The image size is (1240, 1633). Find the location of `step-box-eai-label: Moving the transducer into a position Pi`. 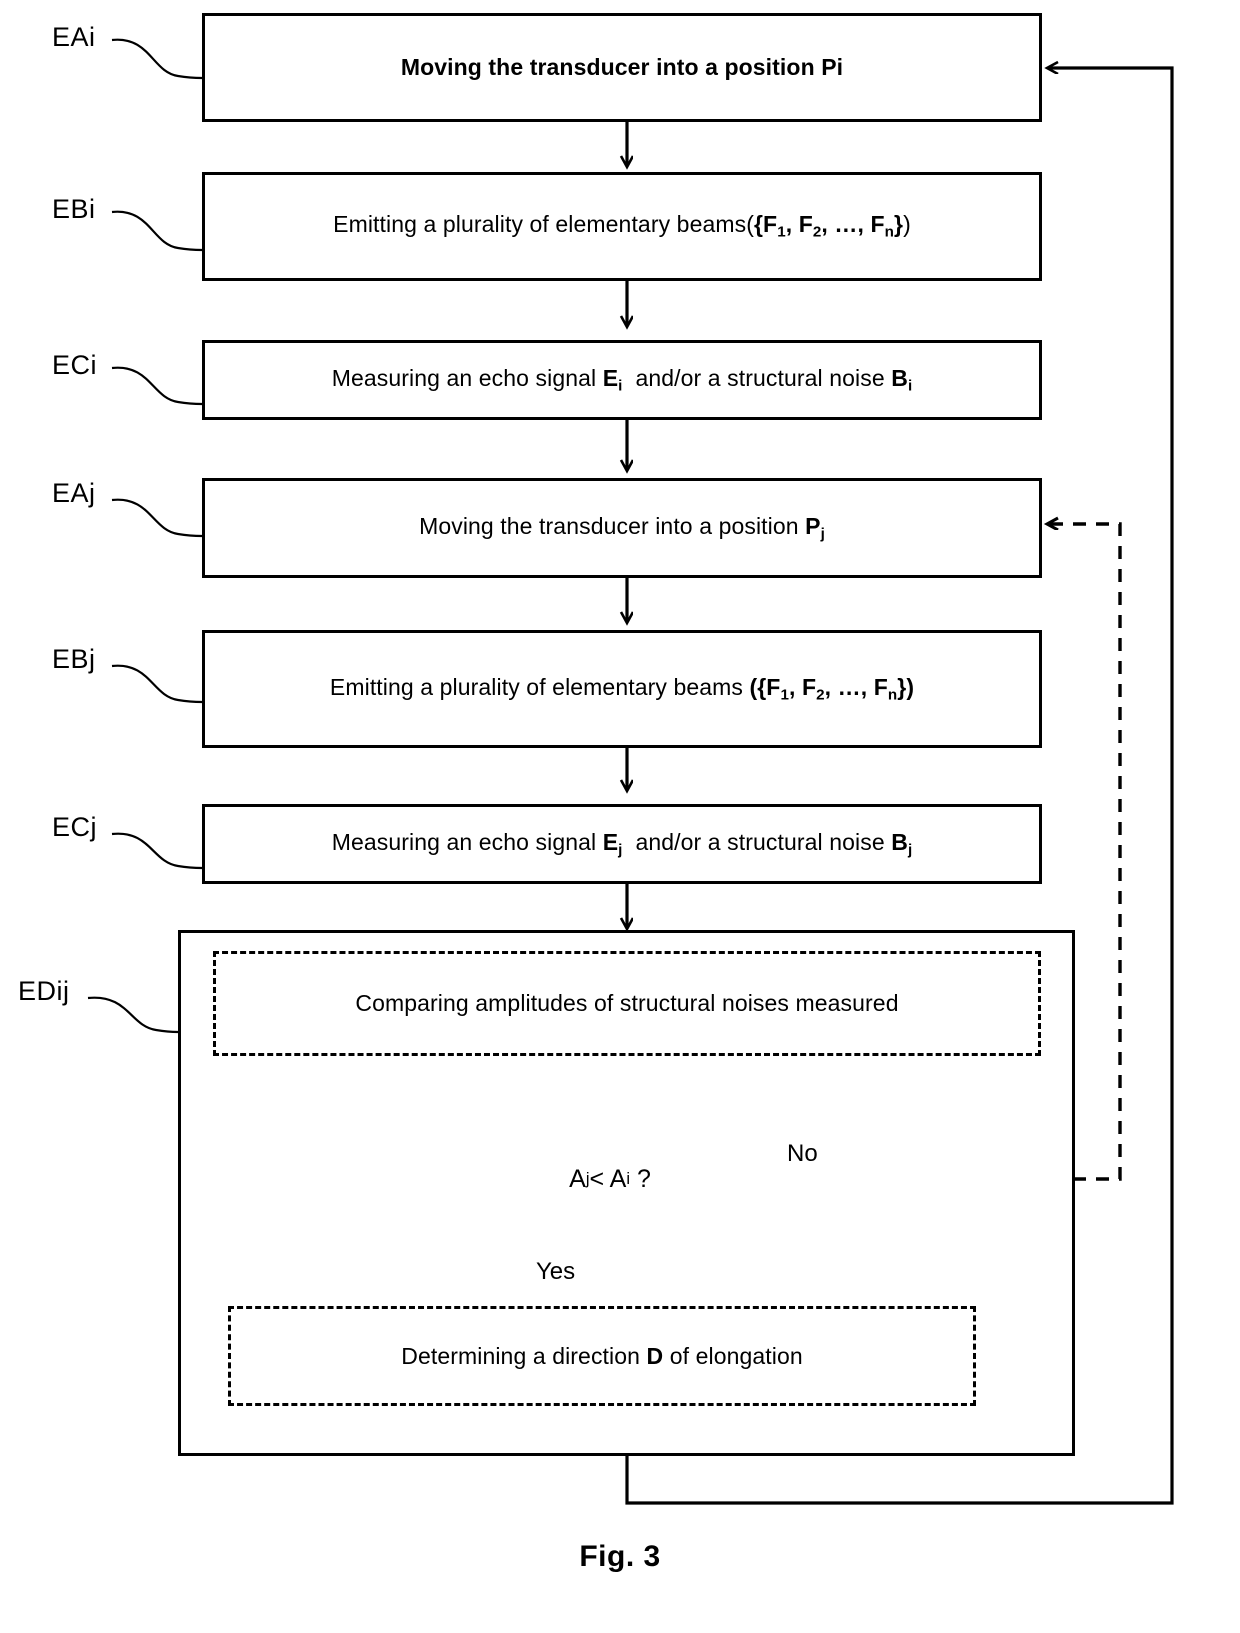

step-box-eai-label: Moving the transducer into a position Pi is located at coordinates (622, 67).